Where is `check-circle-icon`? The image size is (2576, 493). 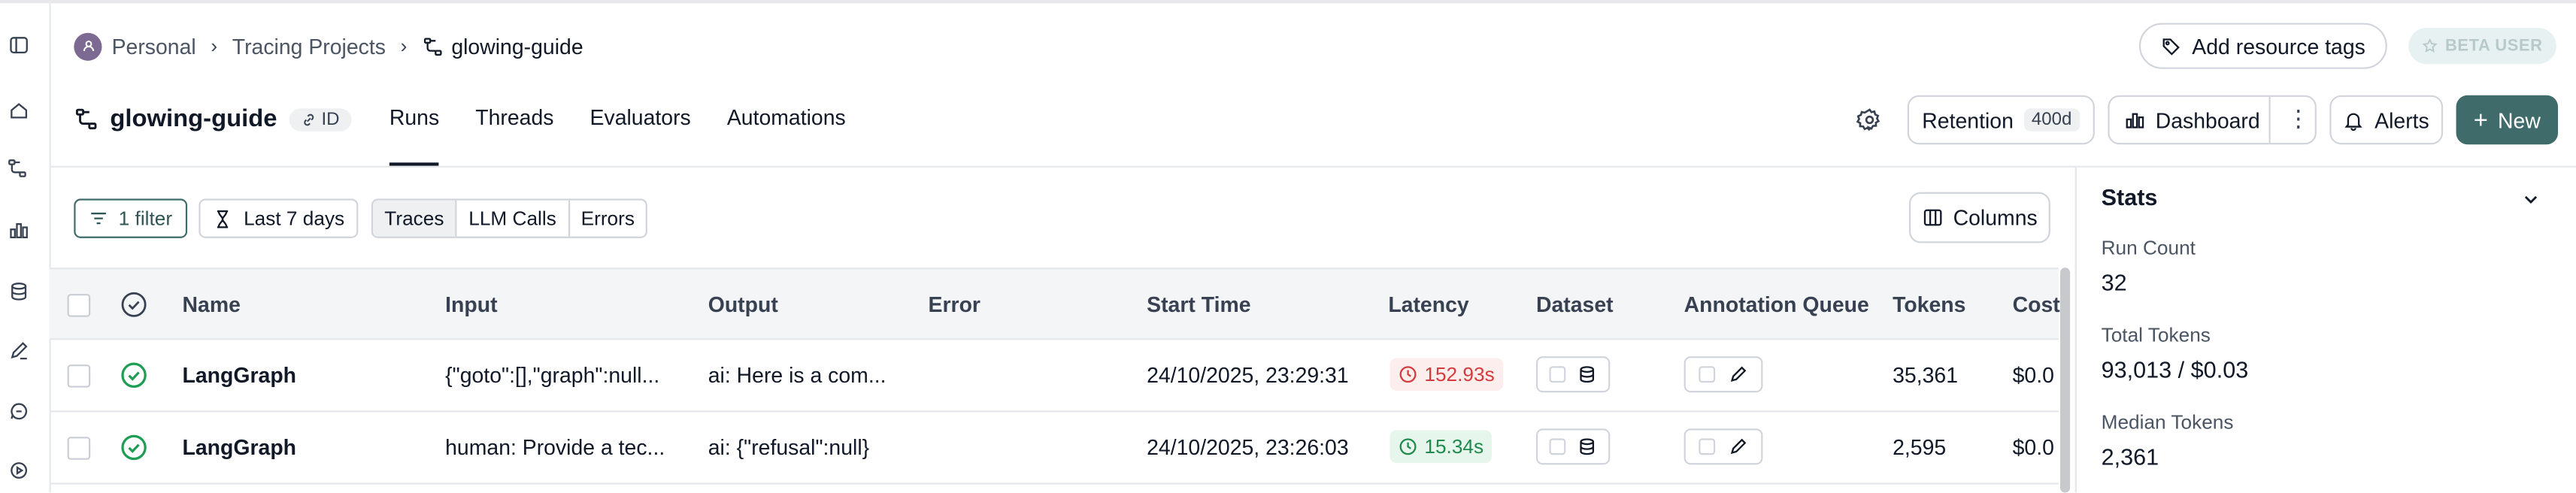
check-circle-icon is located at coordinates (134, 305).